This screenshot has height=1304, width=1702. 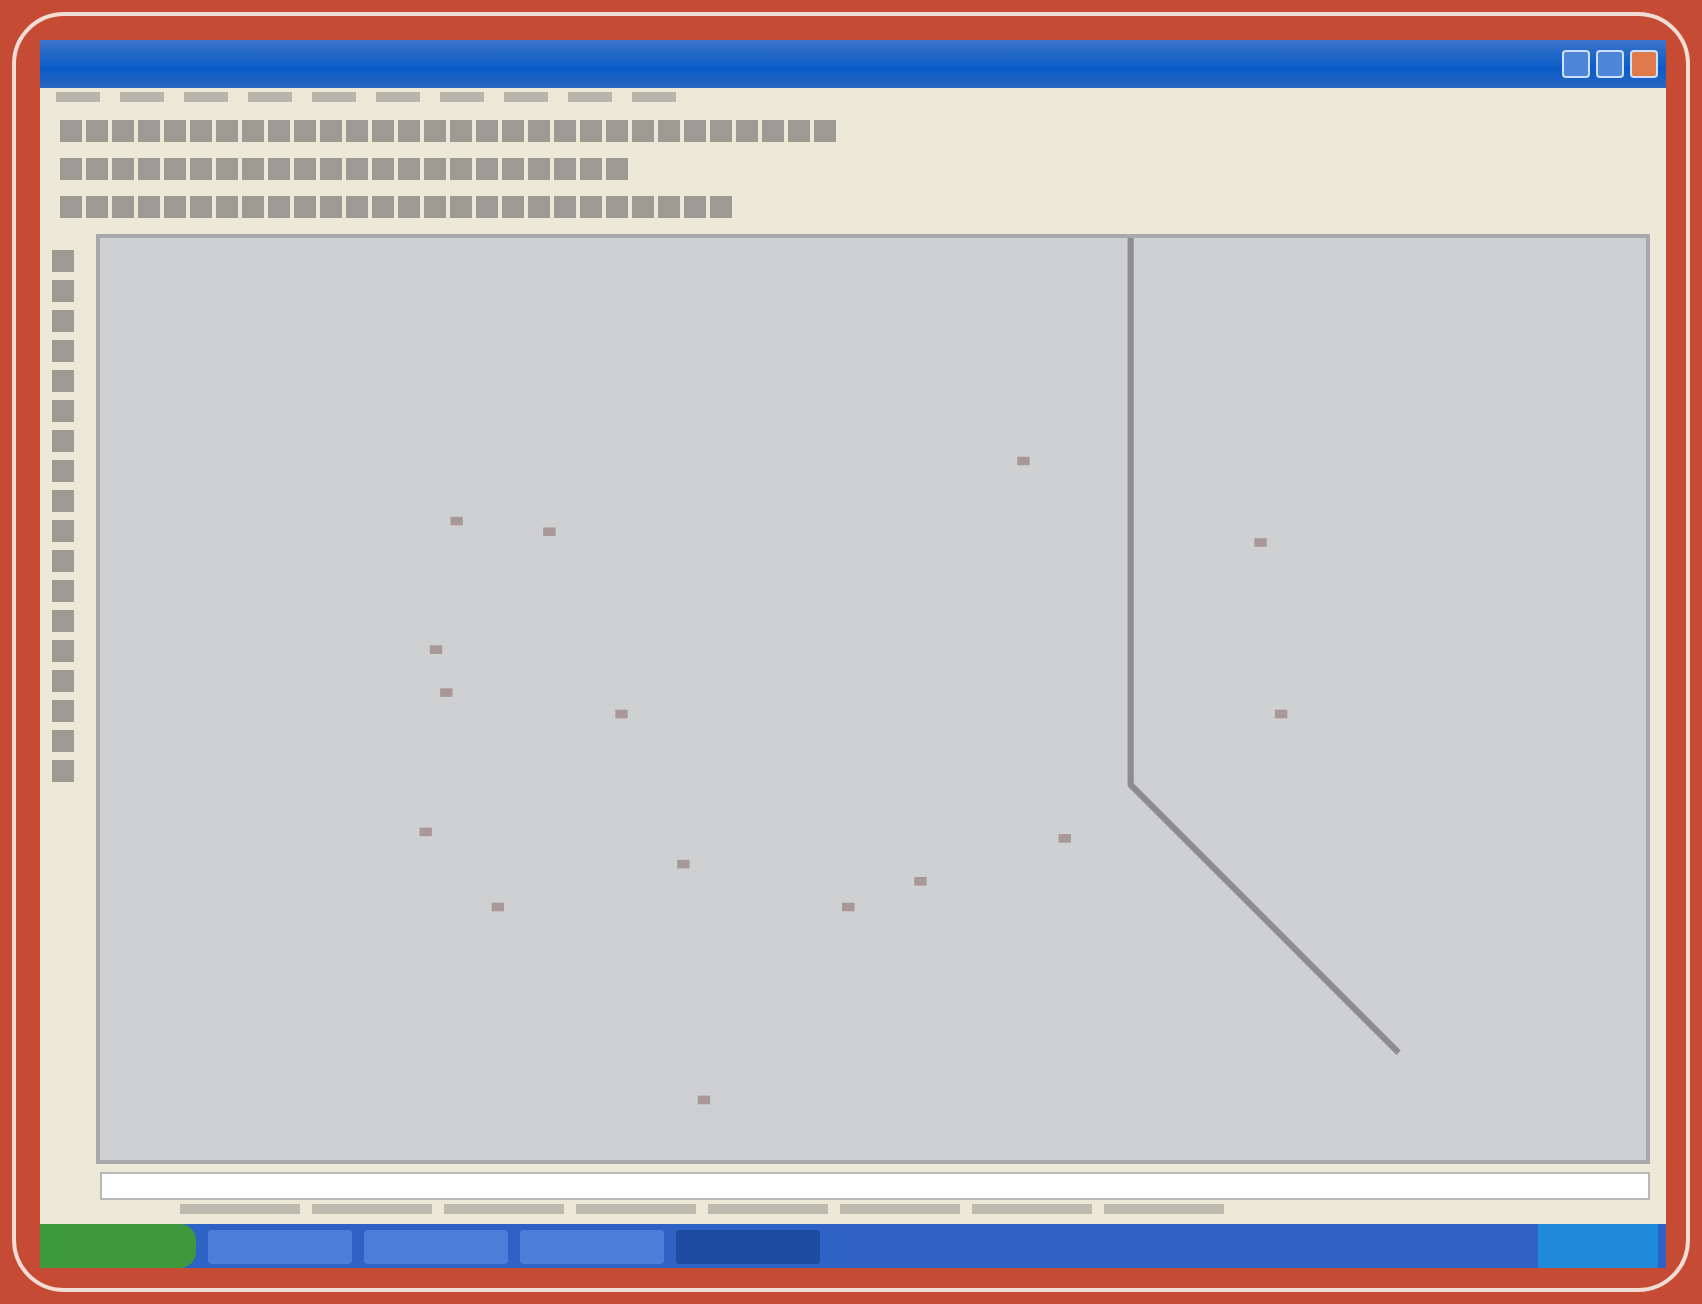 What do you see at coordinates (118, 1246) in the screenshot?
I see `start-button` at bounding box center [118, 1246].